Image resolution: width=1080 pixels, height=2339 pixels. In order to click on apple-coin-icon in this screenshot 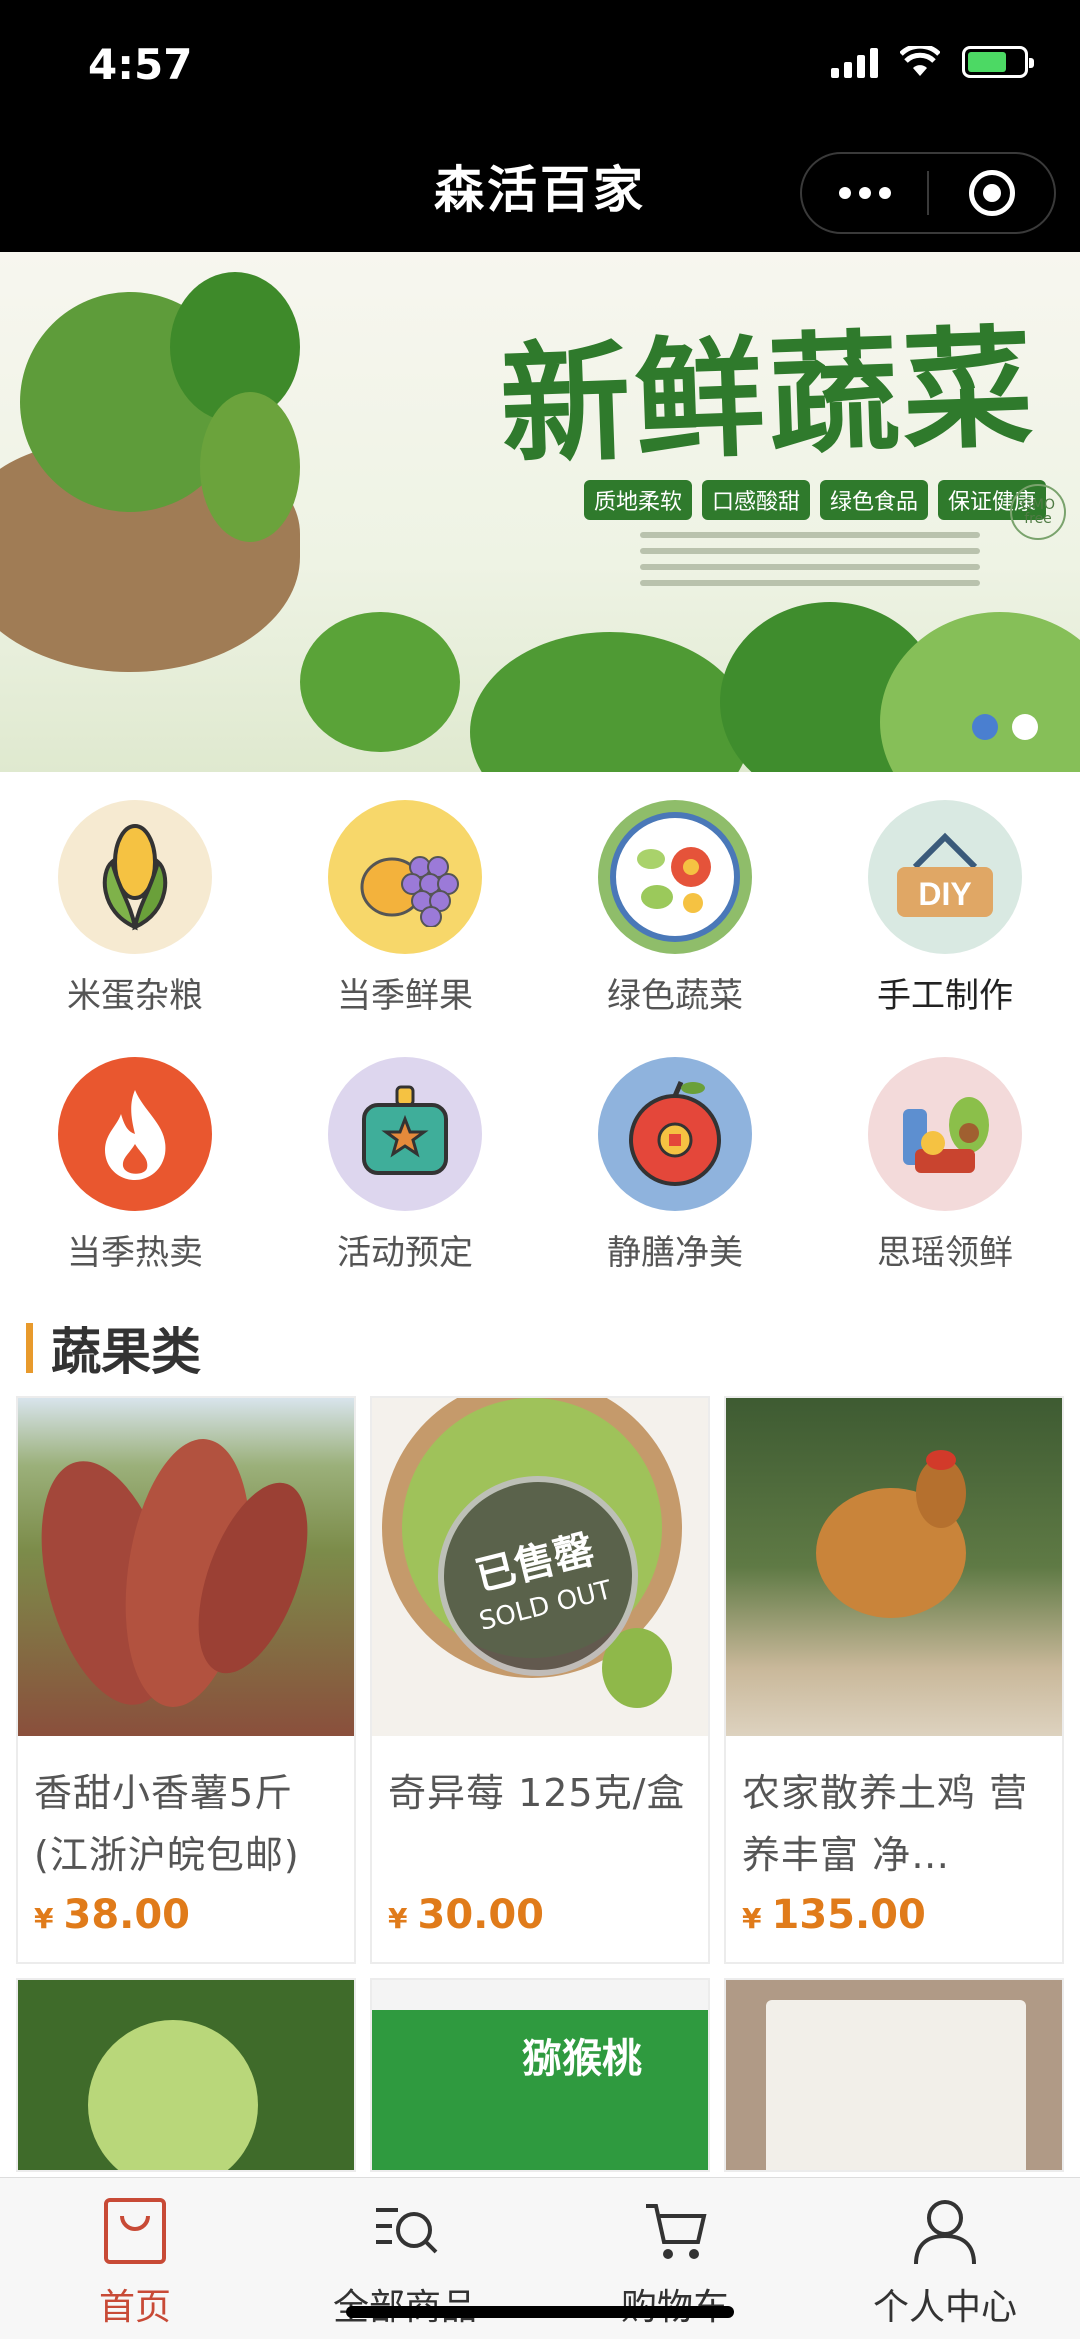, I will do `click(675, 1134)`.